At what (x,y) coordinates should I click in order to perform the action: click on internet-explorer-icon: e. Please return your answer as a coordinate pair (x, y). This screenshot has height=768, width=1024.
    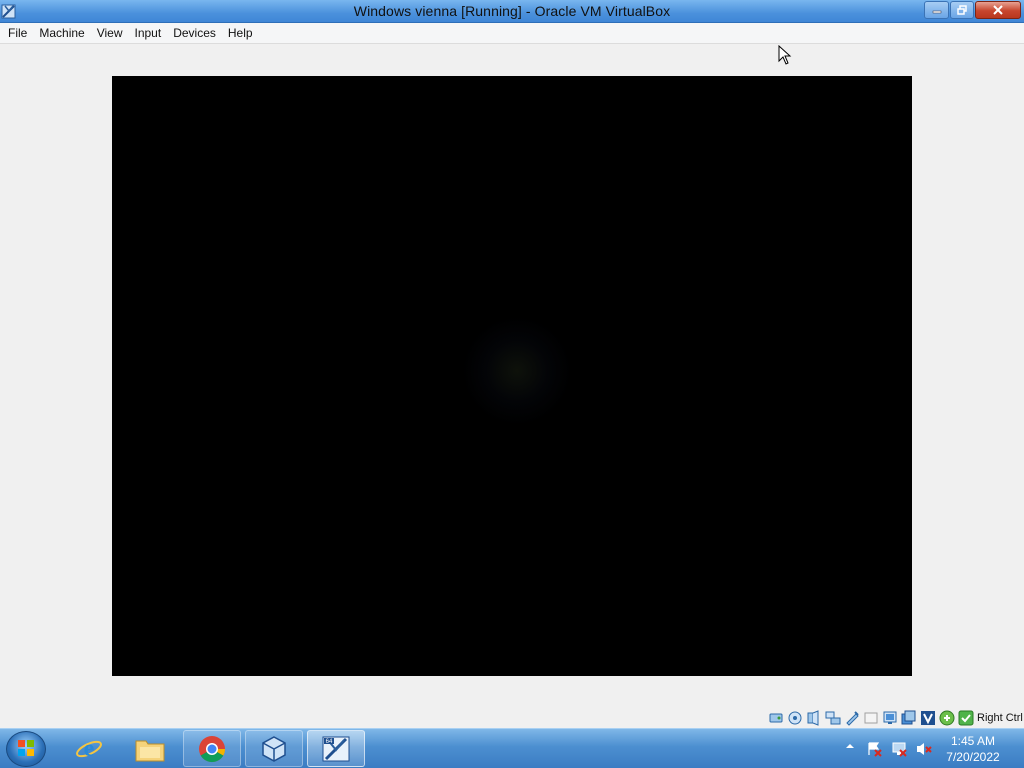
    Looking at the image, I should click on (89, 749).